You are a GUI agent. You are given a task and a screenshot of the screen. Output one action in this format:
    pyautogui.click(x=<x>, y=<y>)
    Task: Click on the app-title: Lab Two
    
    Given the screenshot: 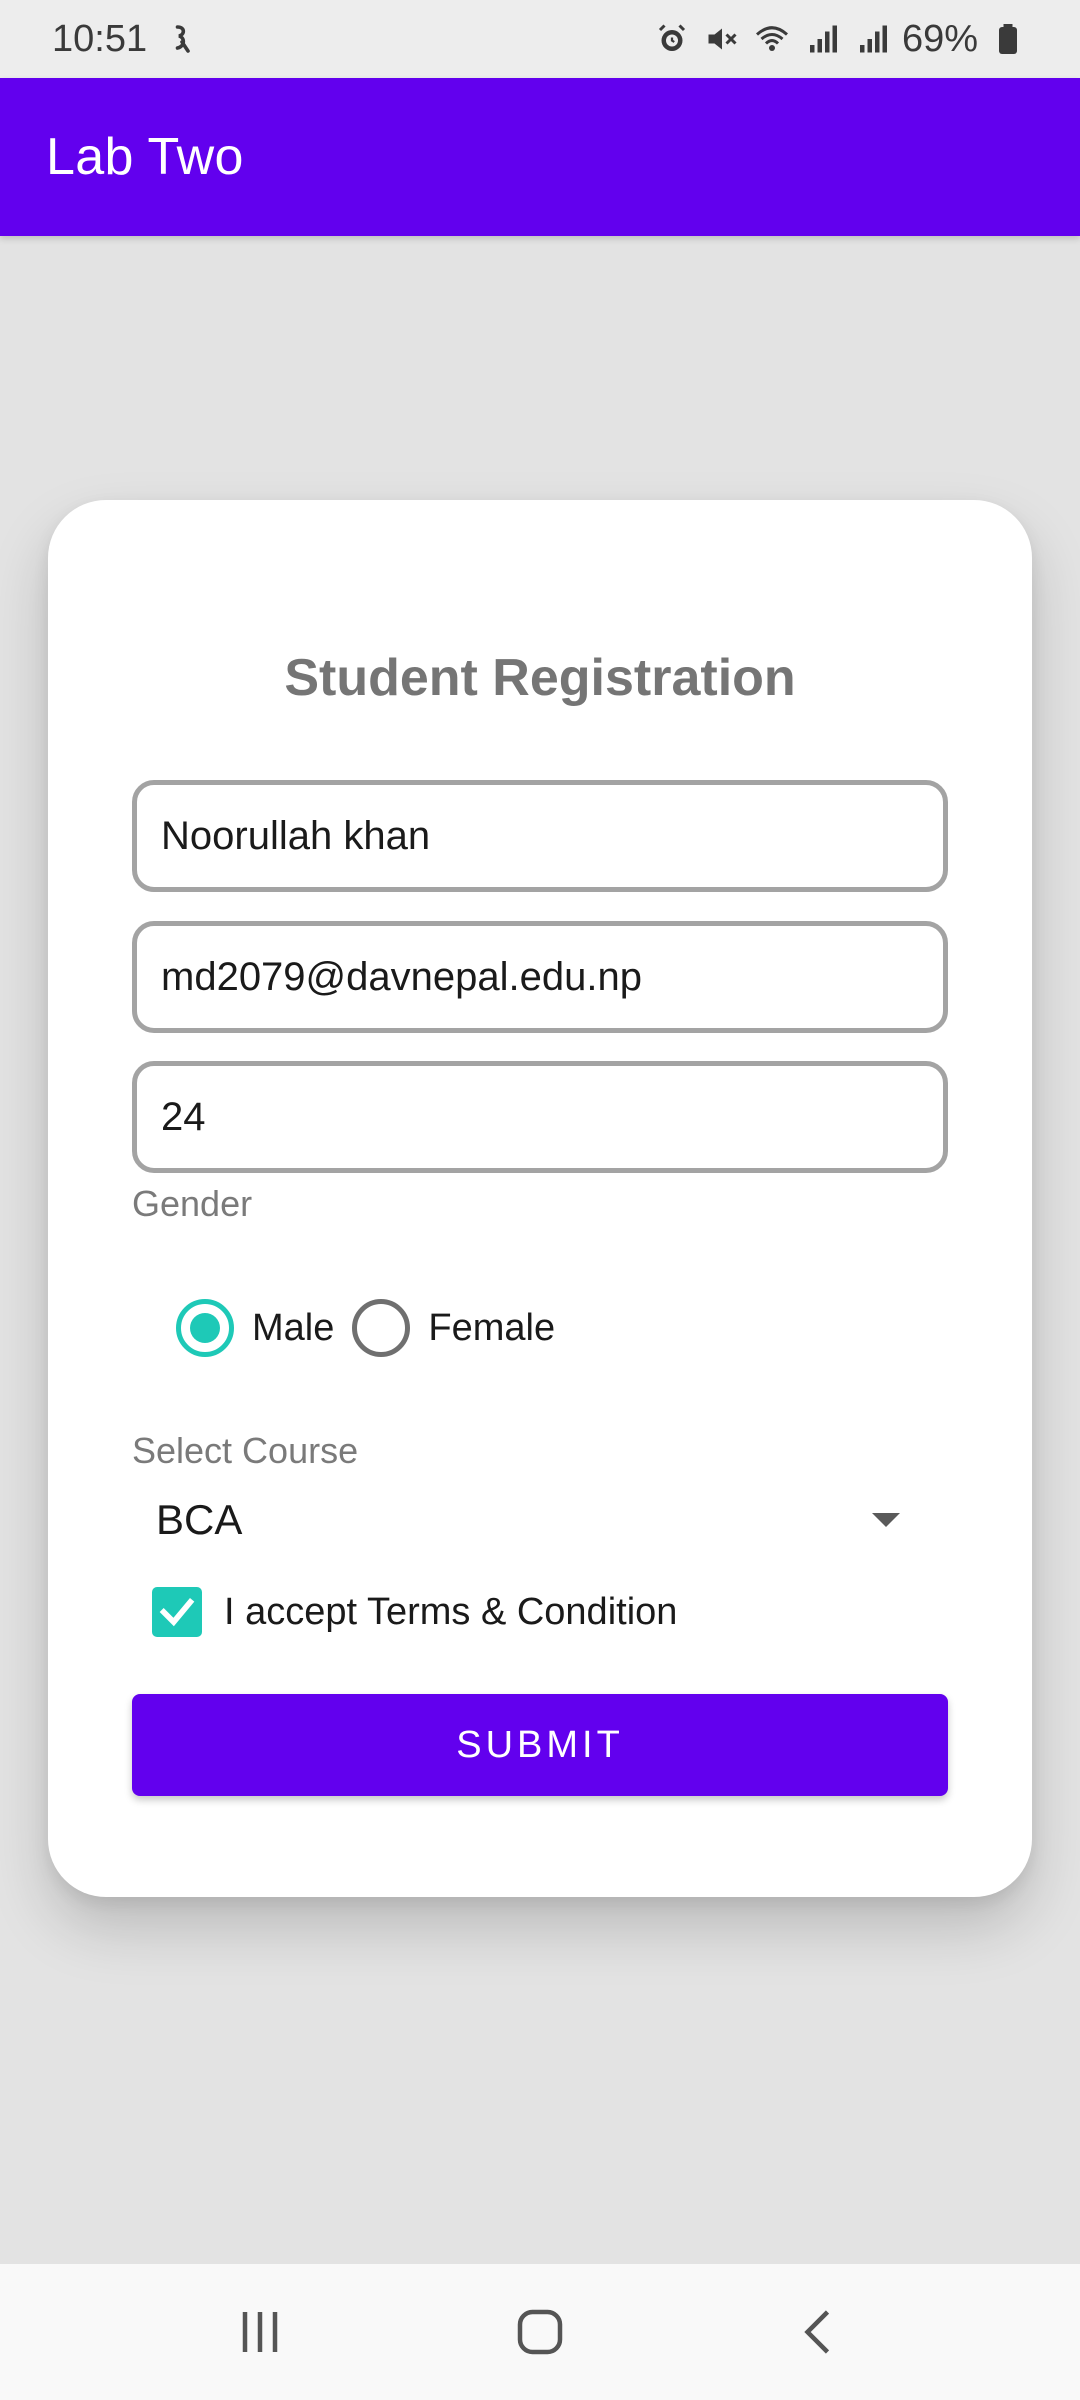 What is the action you would take?
    pyautogui.click(x=145, y=157)
    